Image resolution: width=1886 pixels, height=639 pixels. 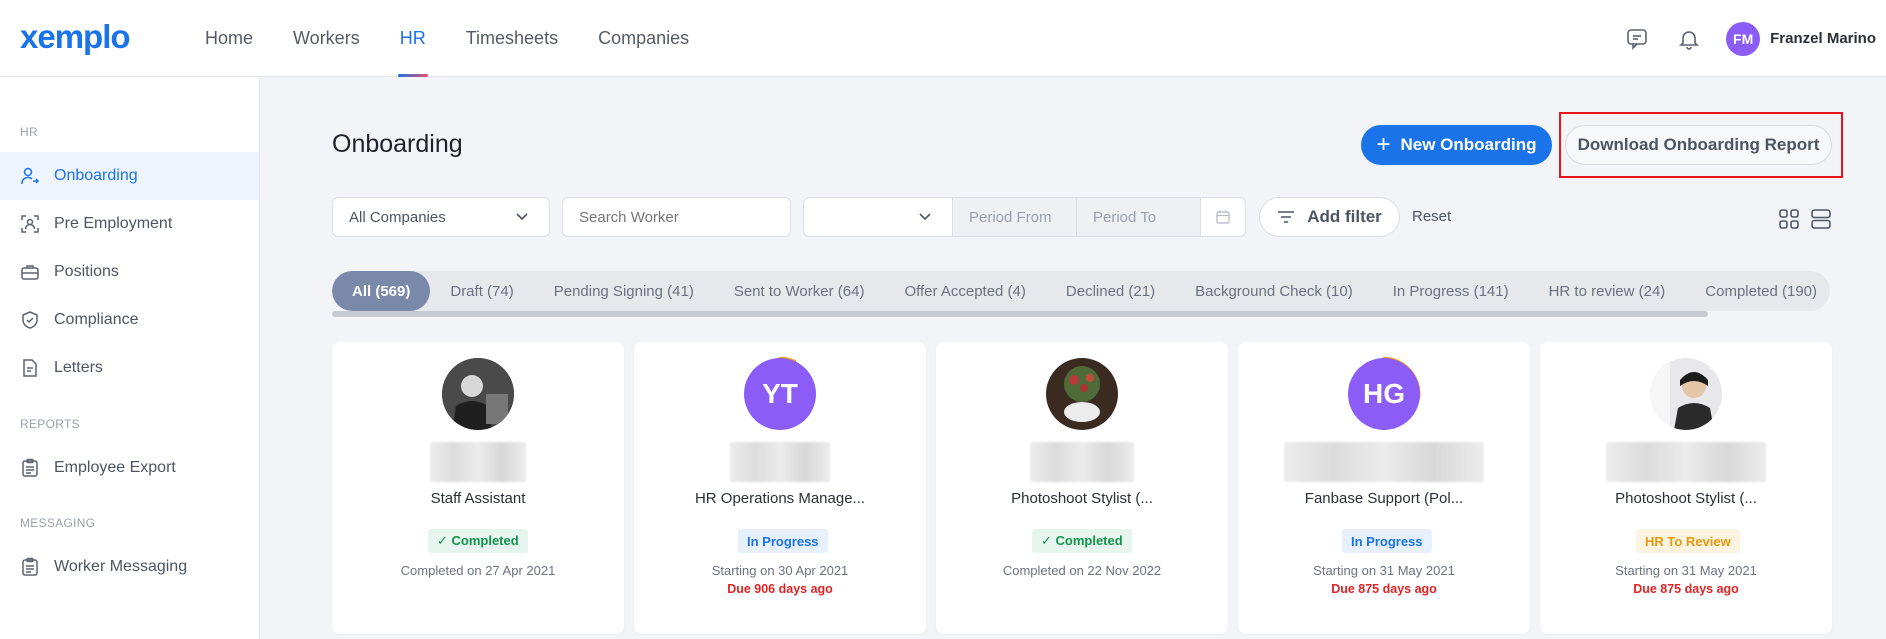 I want to click on reset-button: Reset, so click(x=1431, y=216).